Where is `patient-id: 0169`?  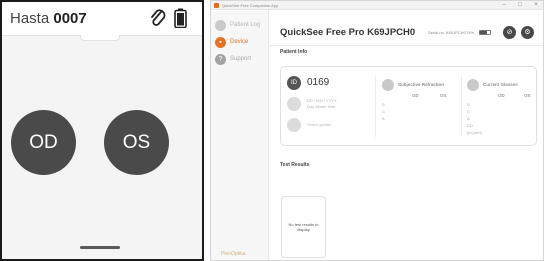 patient-id: 0169 is located at coordinates (318, 82).